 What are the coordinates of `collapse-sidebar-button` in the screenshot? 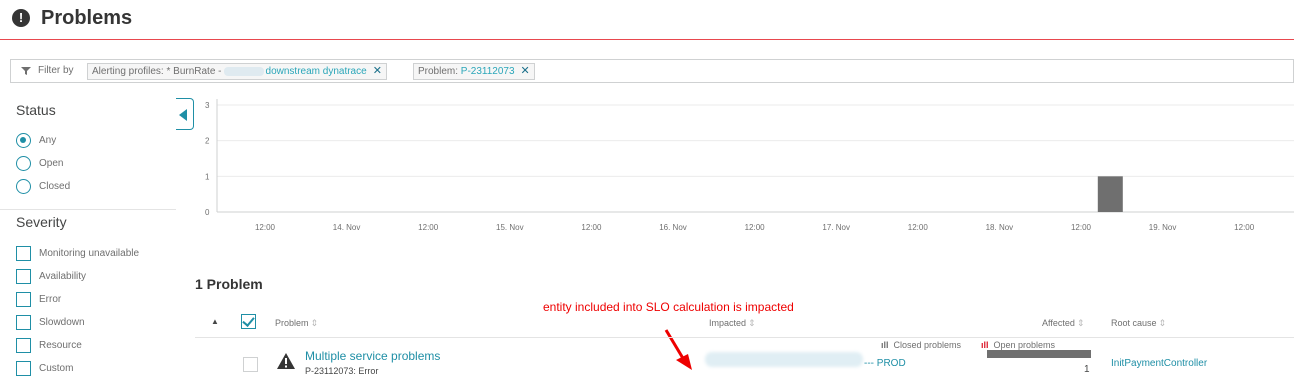 It's located at (185, 114).